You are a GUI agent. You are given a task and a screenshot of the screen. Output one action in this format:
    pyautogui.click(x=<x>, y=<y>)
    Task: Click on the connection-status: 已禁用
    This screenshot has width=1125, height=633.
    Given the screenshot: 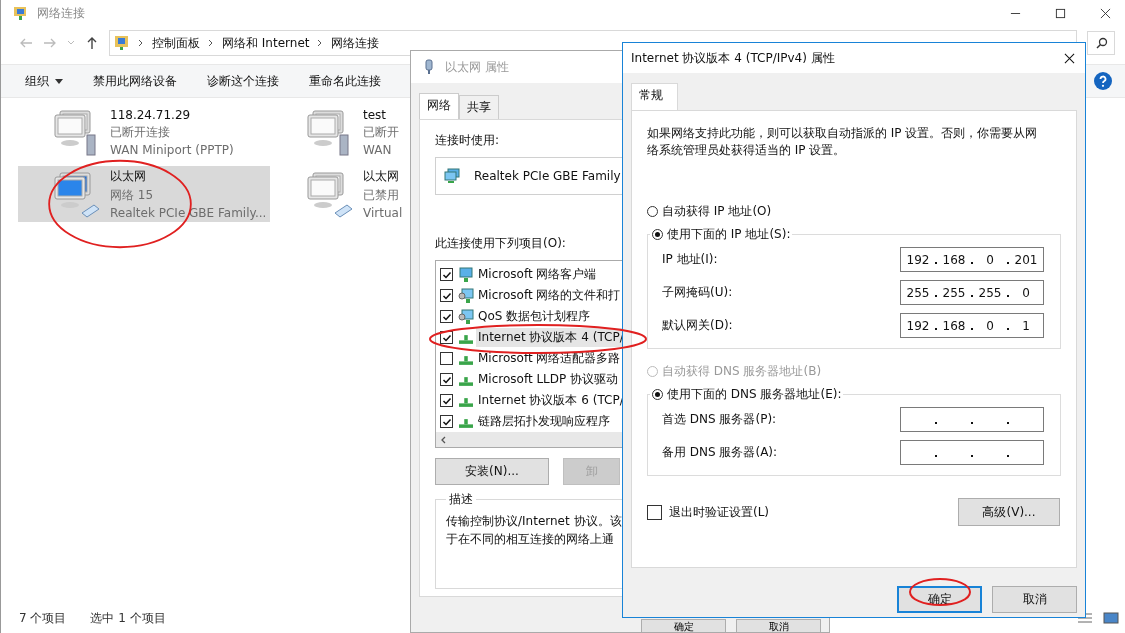 What is the action you would take?
    pyautogui.click(x=381, y=195)
    